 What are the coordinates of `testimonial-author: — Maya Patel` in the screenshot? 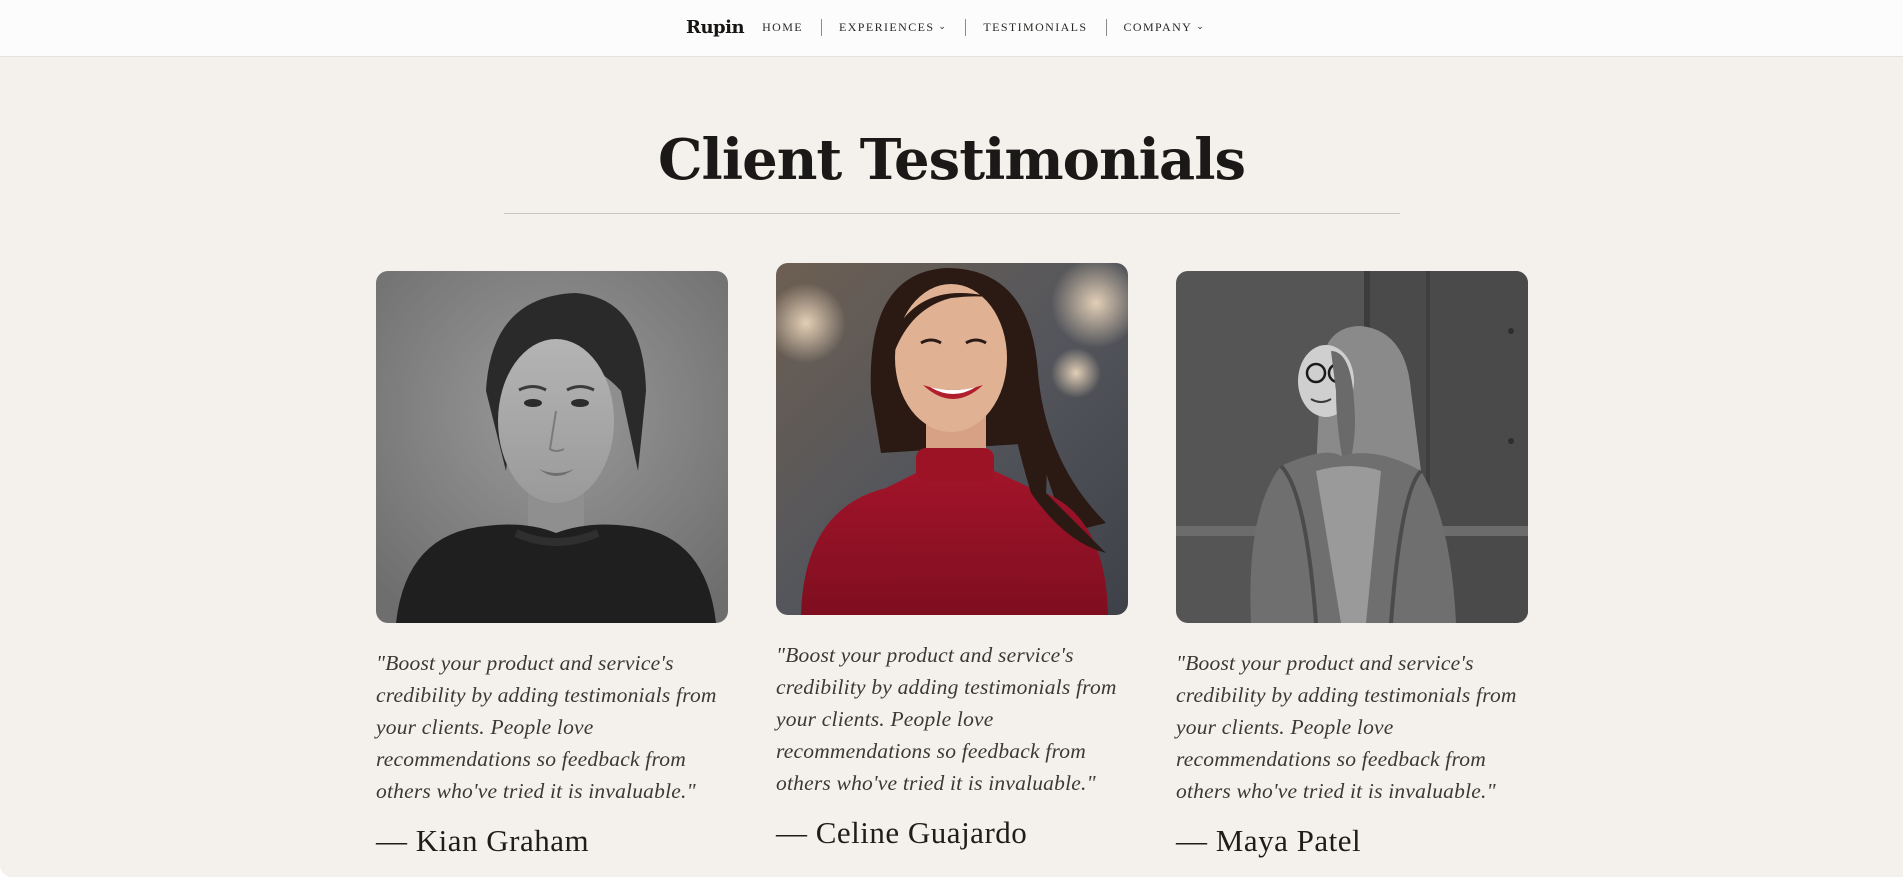 It's located at (1269, 840).